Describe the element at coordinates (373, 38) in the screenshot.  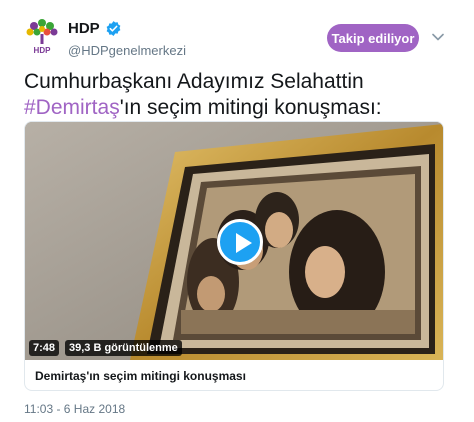
I see `following-button: Takip ediliyor` at that location.